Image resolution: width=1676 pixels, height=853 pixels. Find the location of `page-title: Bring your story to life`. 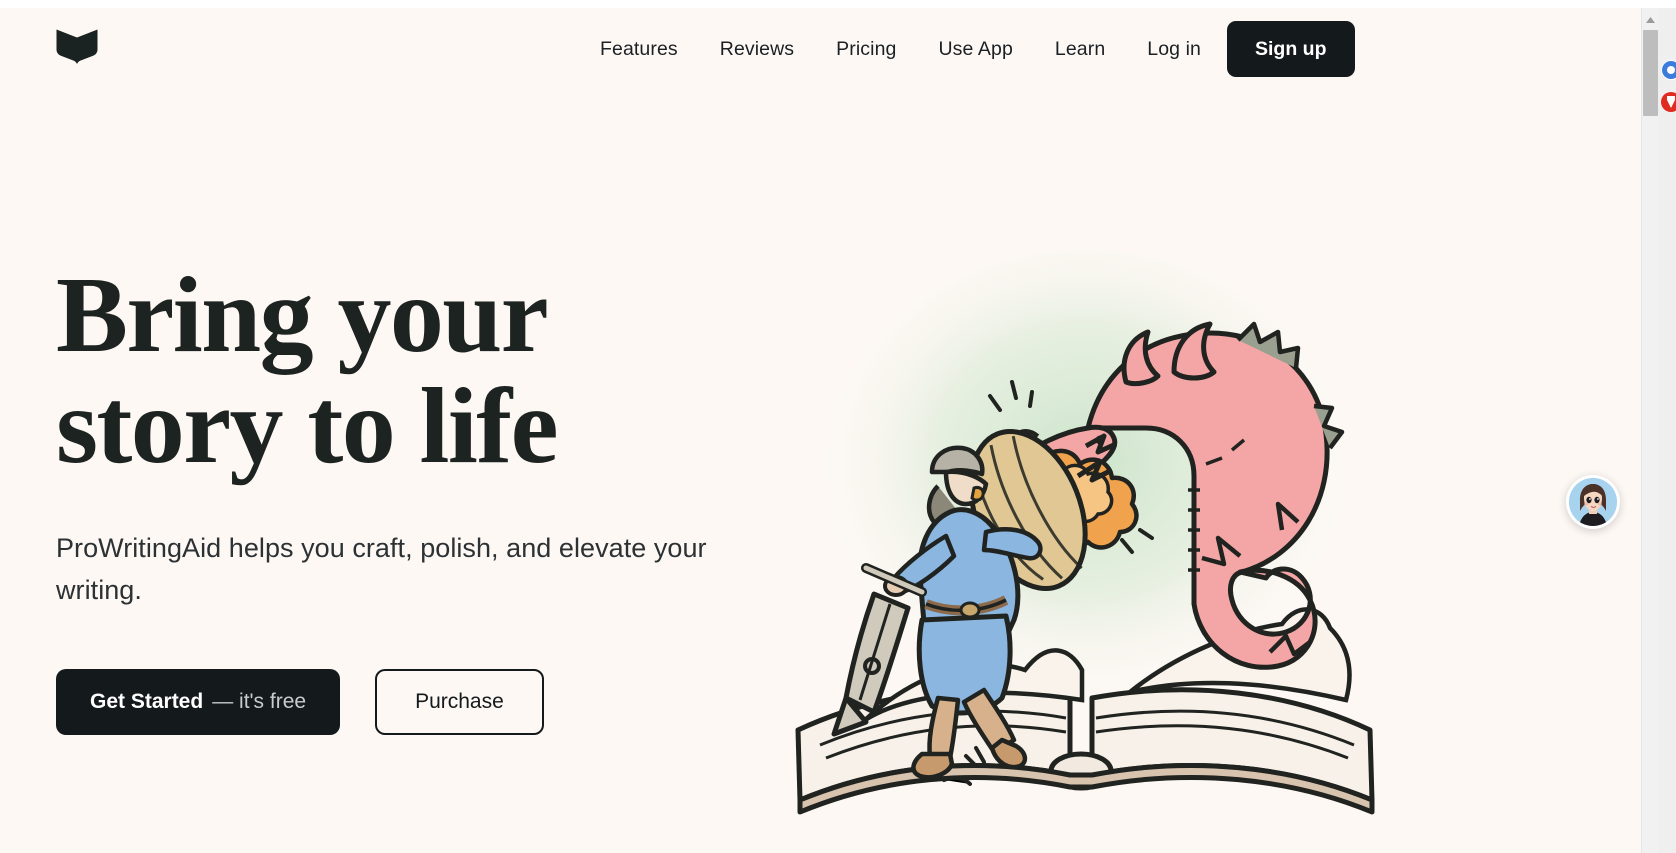

page-title: Bring your story to life is located at coordinates (451, 371).